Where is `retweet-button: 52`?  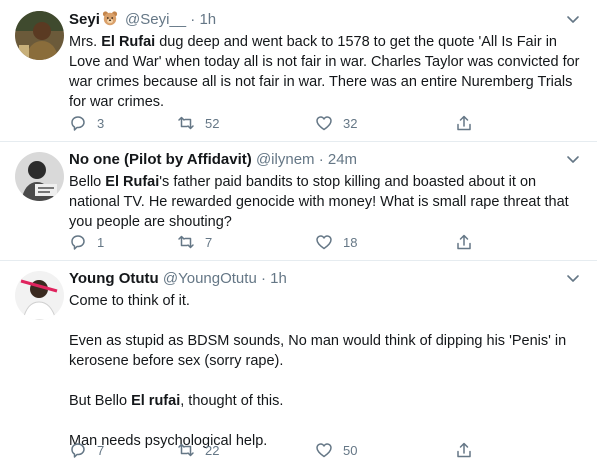
retweet-button: 52 is located at coordinates (246, 123).